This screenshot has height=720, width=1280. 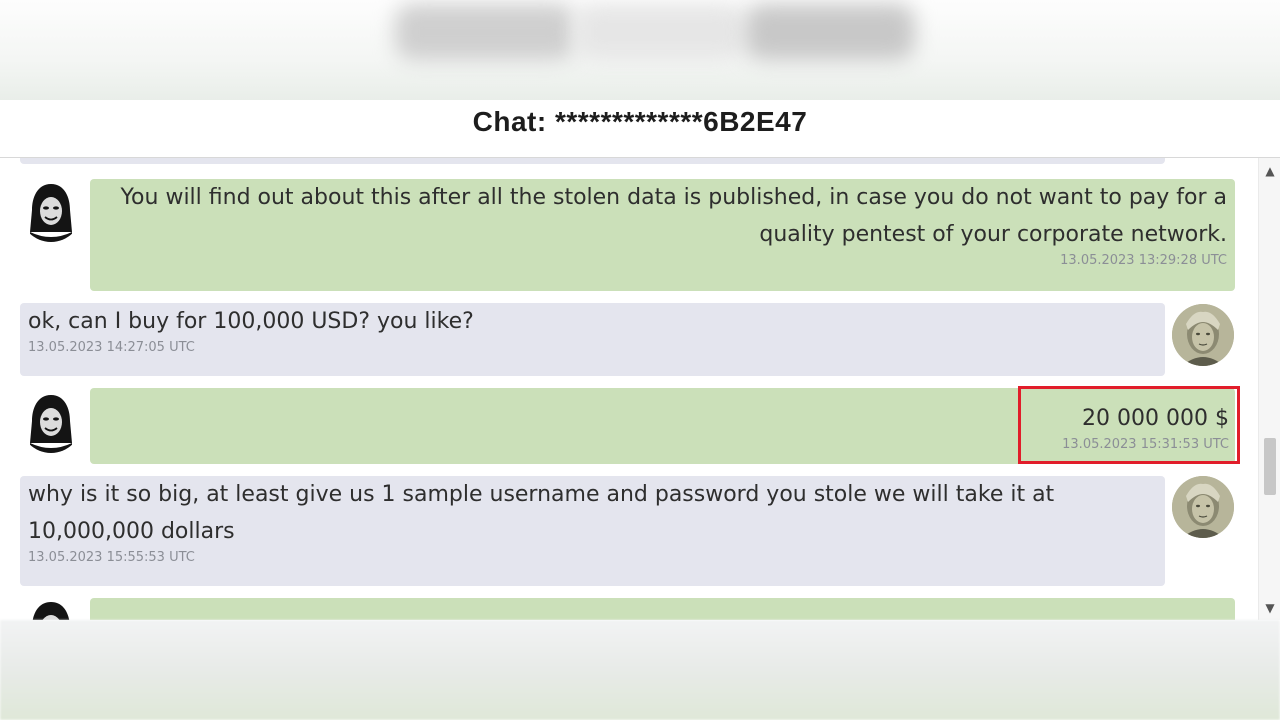 What do you see at coordinates (111, 557) in the screenshot?
I see `message-timestamp: 13.05.2023 15:55:53 UTC` at bounding box center [111, 557].